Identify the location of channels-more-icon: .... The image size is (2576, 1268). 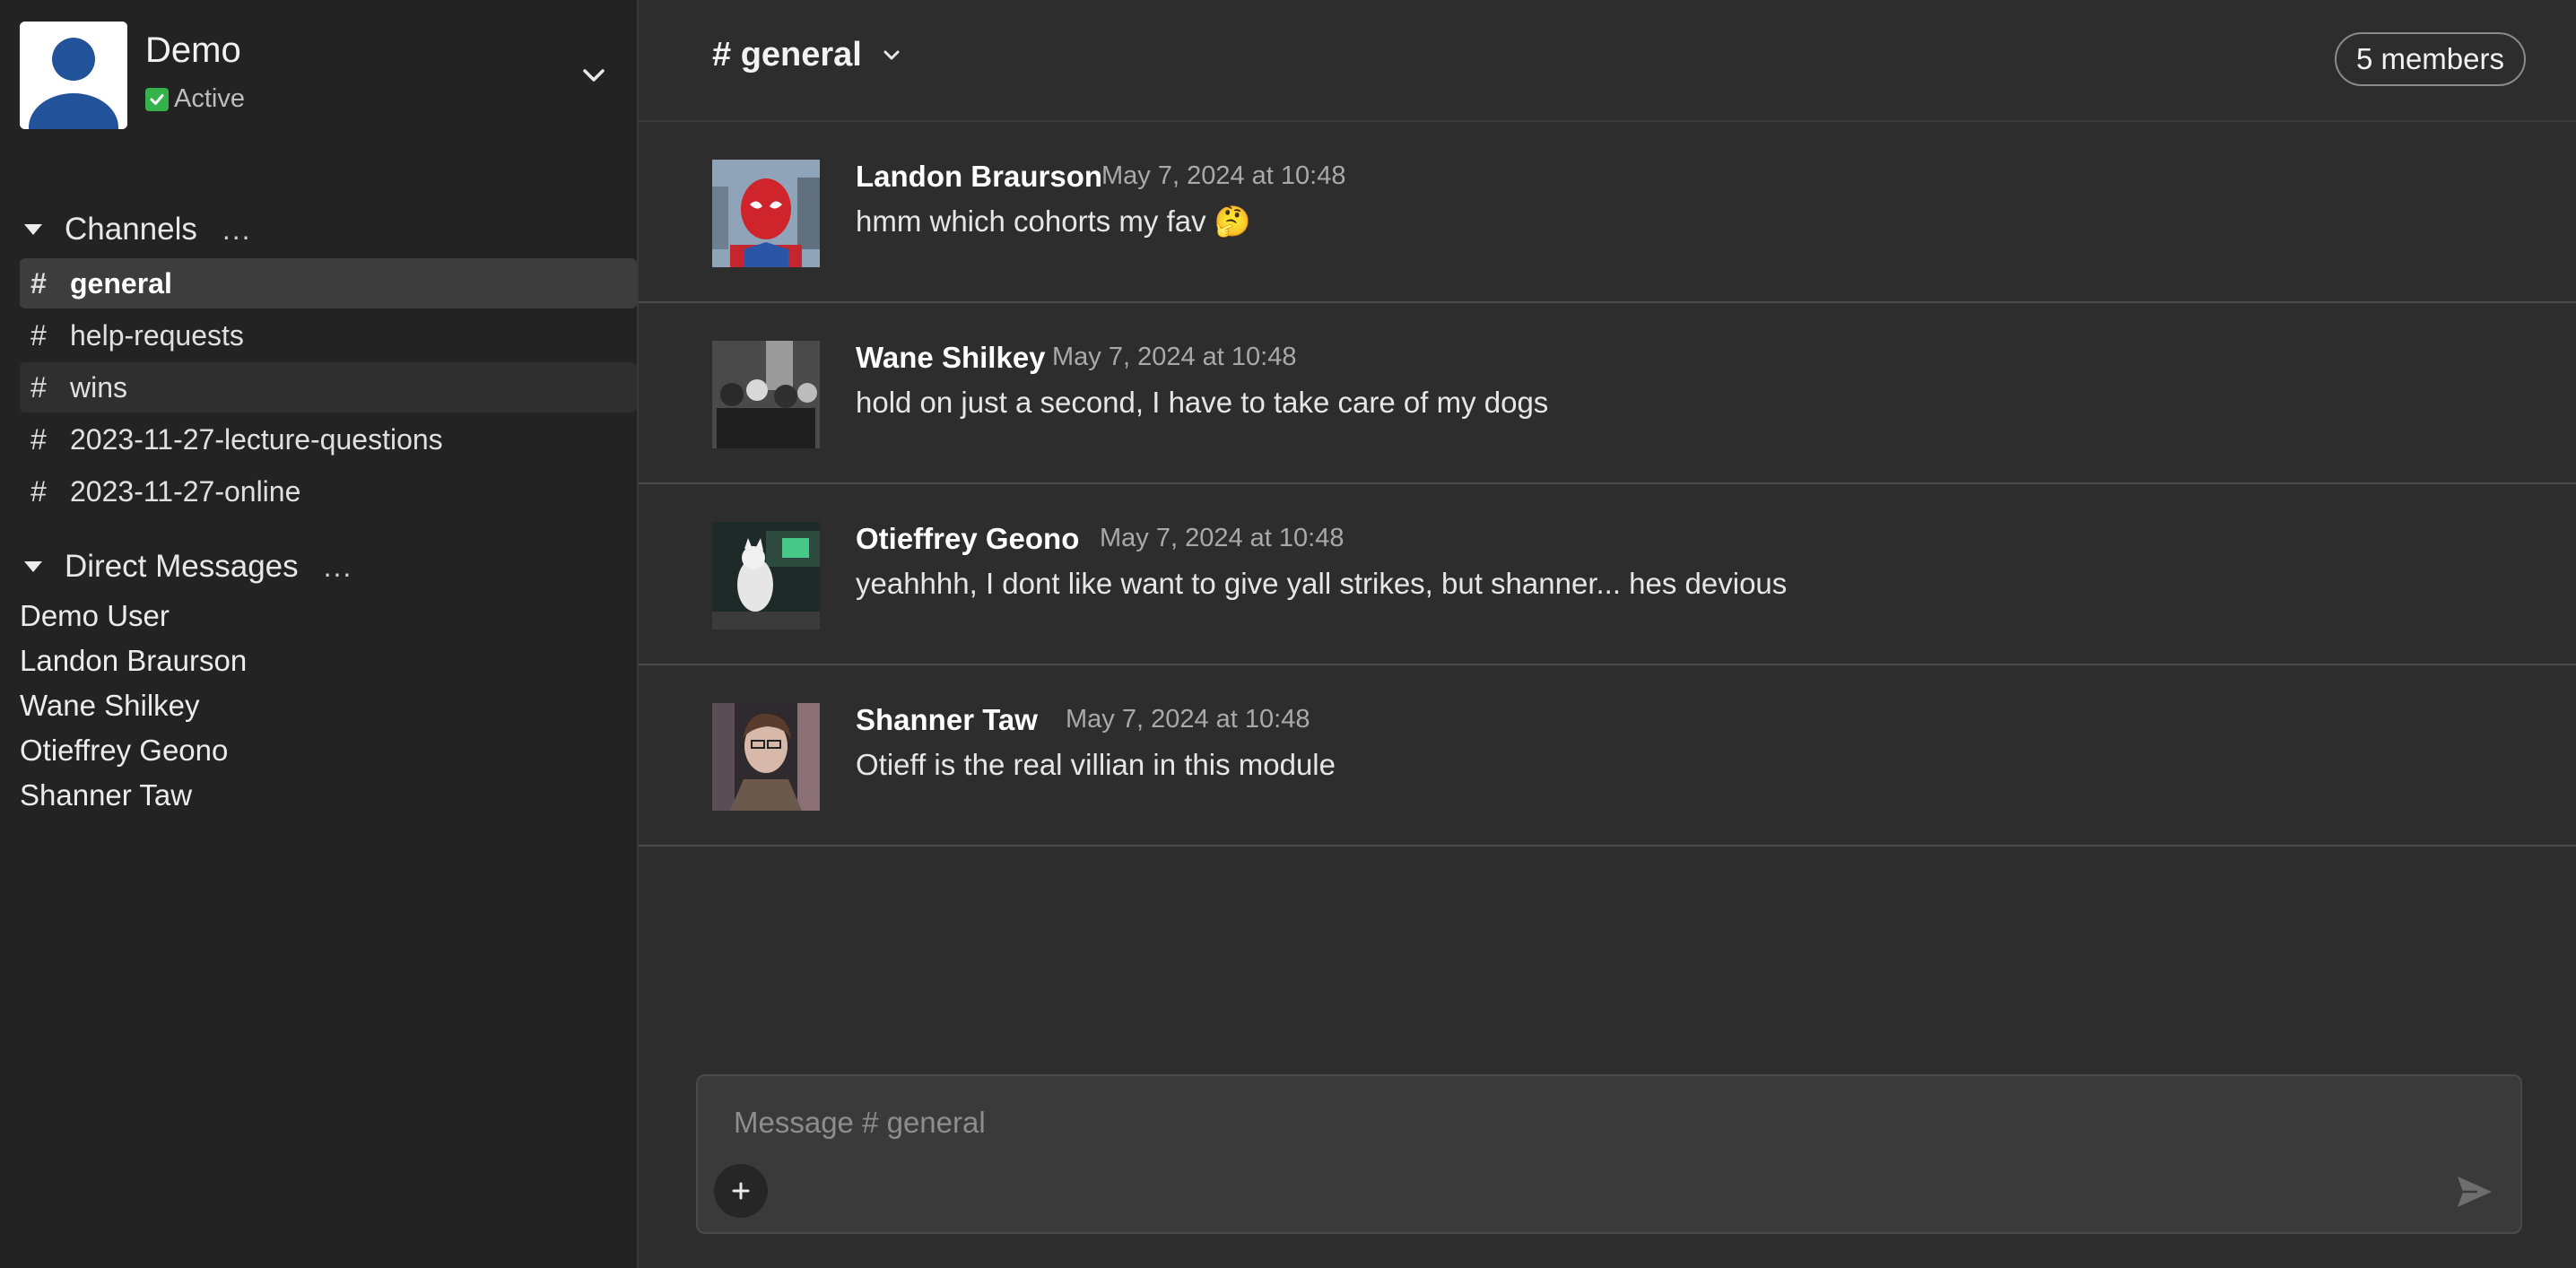
(237, 230).